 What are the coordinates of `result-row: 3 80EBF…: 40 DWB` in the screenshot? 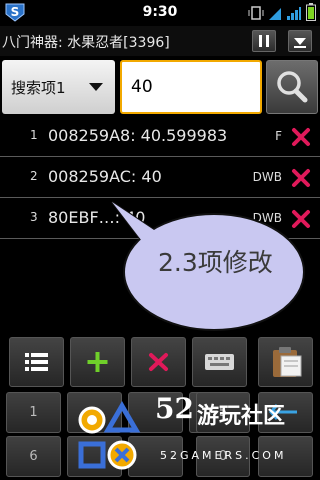 It's located at (160, 219).